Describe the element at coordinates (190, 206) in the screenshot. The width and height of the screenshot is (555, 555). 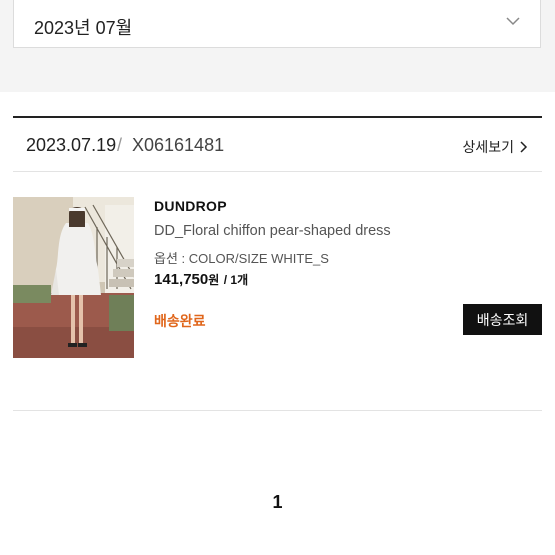
I see `product-brand: DUNDROP` at that location.